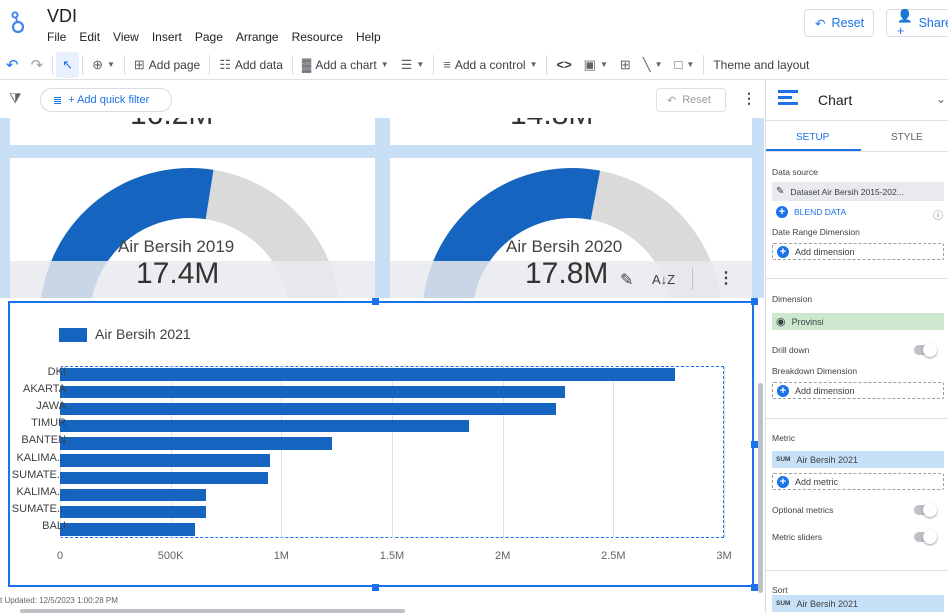 The image size is (948, 613). Describe the element at coordinates (563, 65) in the screenshot. I see `embed-button: <>` at that location.